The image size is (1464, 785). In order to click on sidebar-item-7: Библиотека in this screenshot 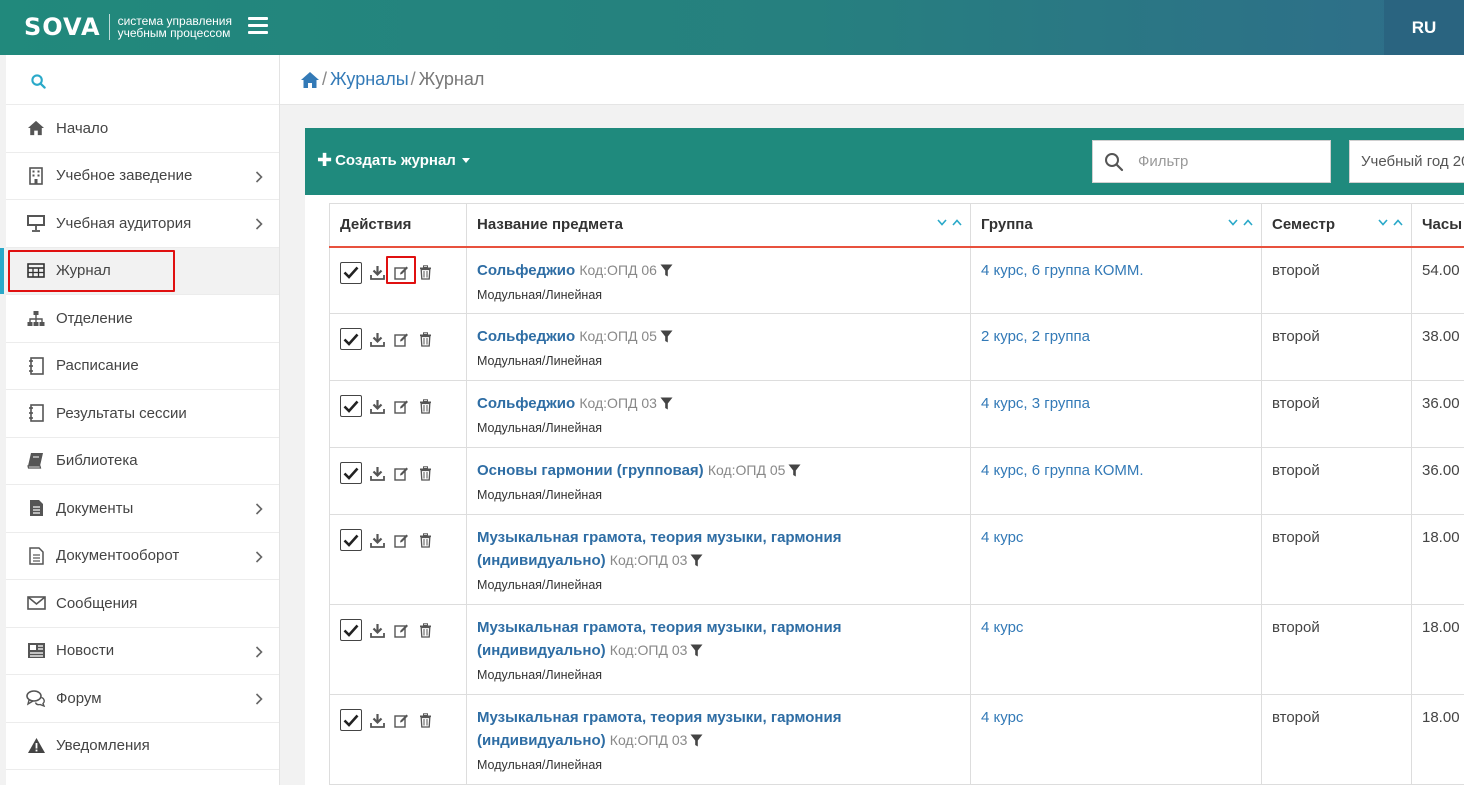, I will do `click(142, 461)`.